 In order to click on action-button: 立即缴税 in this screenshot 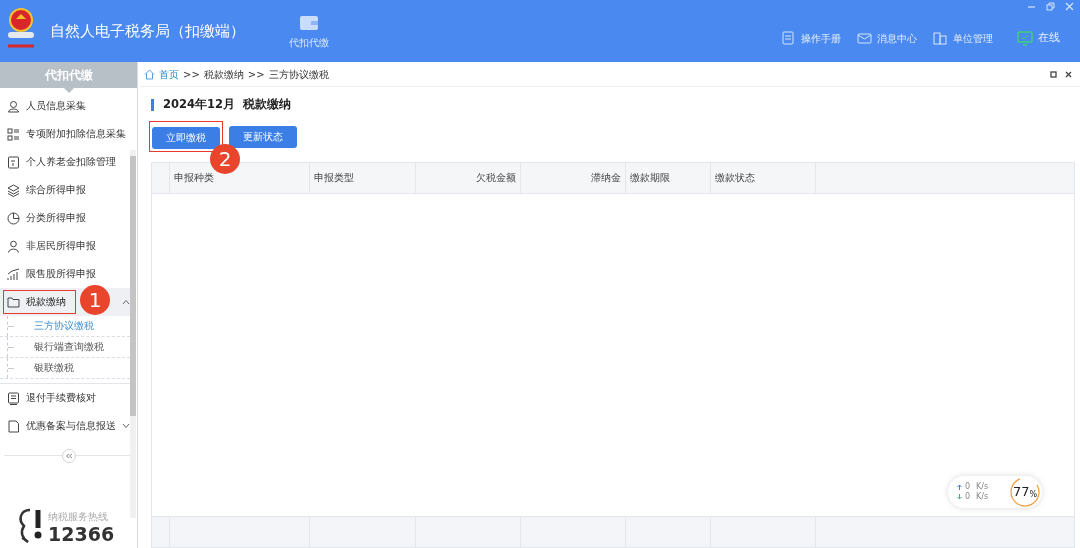, I will do `click(186, 138)`.